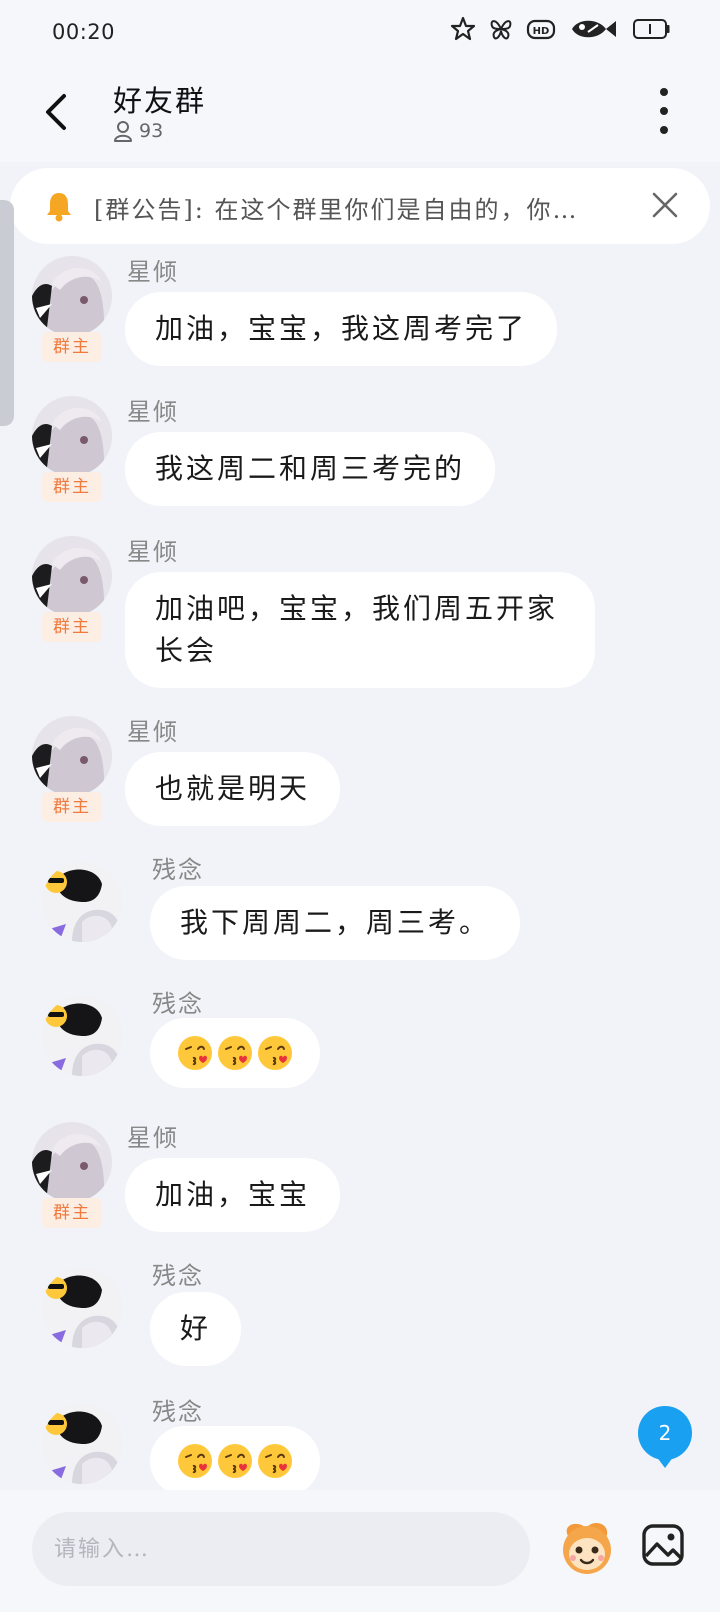  Describe the element at coordinates (233, 789) in the screenshot. I see `message-bubble: 也就是明天` at that location.